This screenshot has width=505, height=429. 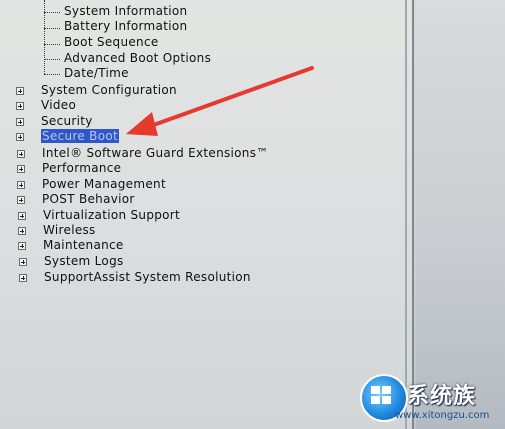 I want to click on watermark-url-text: www.xitongzu.com, so click(x=442, y=415).